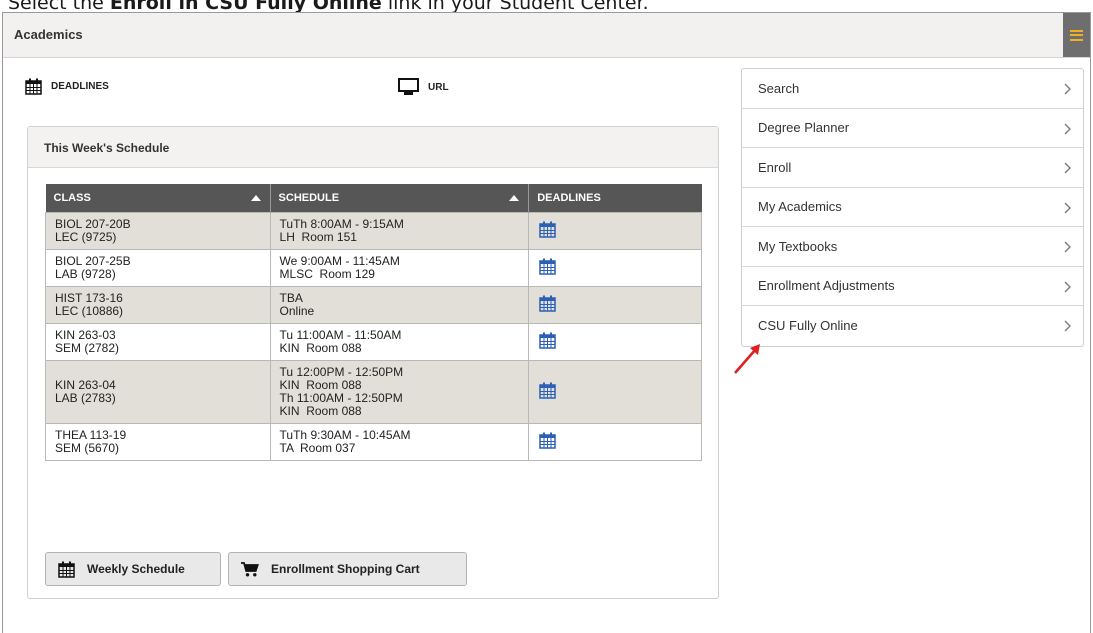  What do you see at coordinates (400, 198) in the screenshot?
I see `column-header-schedule: SCHEDULE` at bounding box center [400, 198].